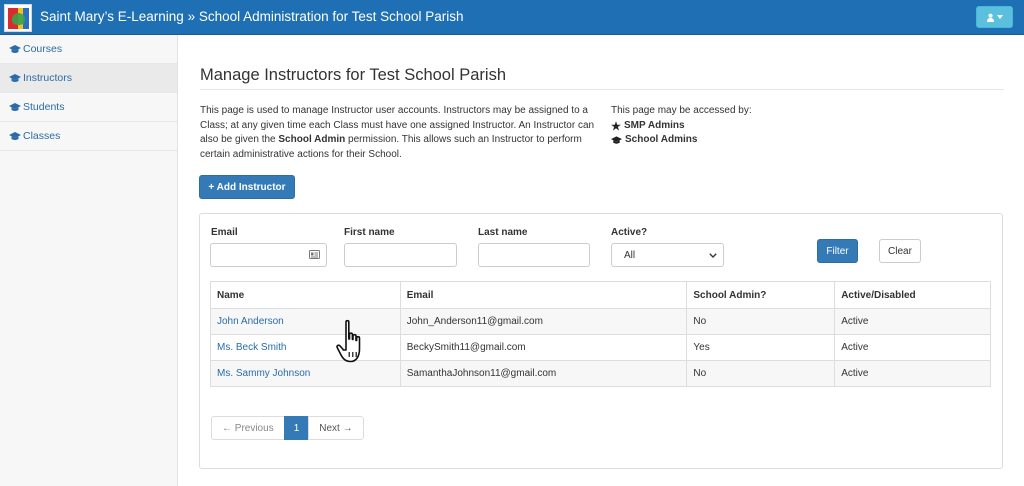 The image size is (1024, 486). What do you see at coordinates (543, 347) in the screenshot?
I see `email-cell: BeckySmith11@gmail.com` at bounding box center [543, 347].